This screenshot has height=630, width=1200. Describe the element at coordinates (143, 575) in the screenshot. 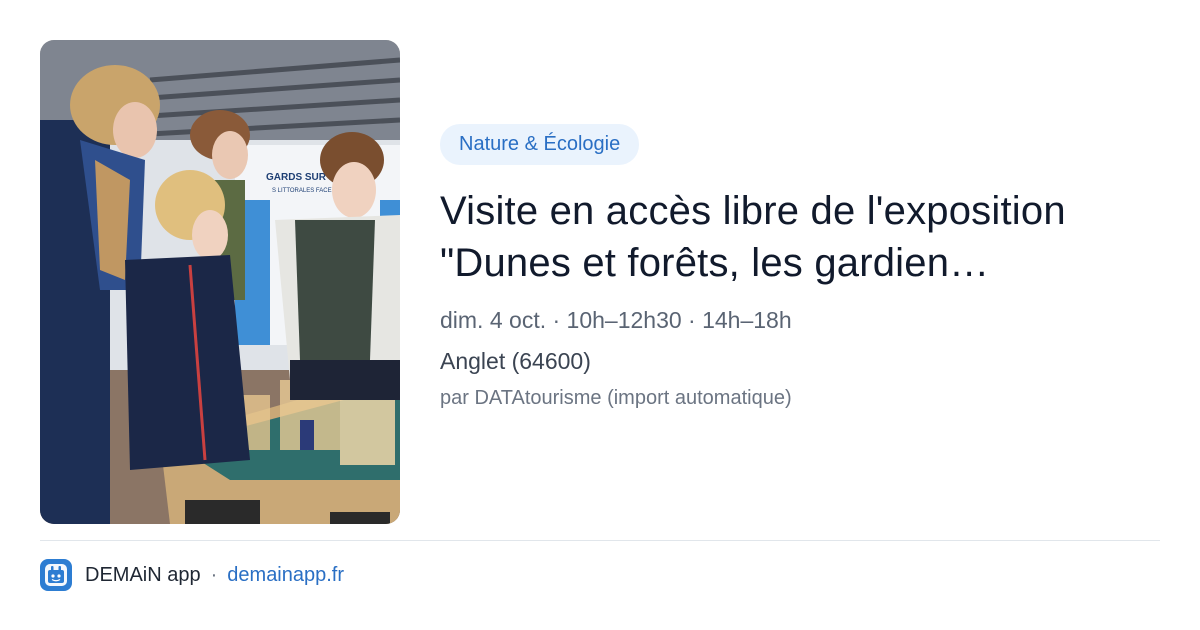

I see `app-name: DEMAiN app` at that location.